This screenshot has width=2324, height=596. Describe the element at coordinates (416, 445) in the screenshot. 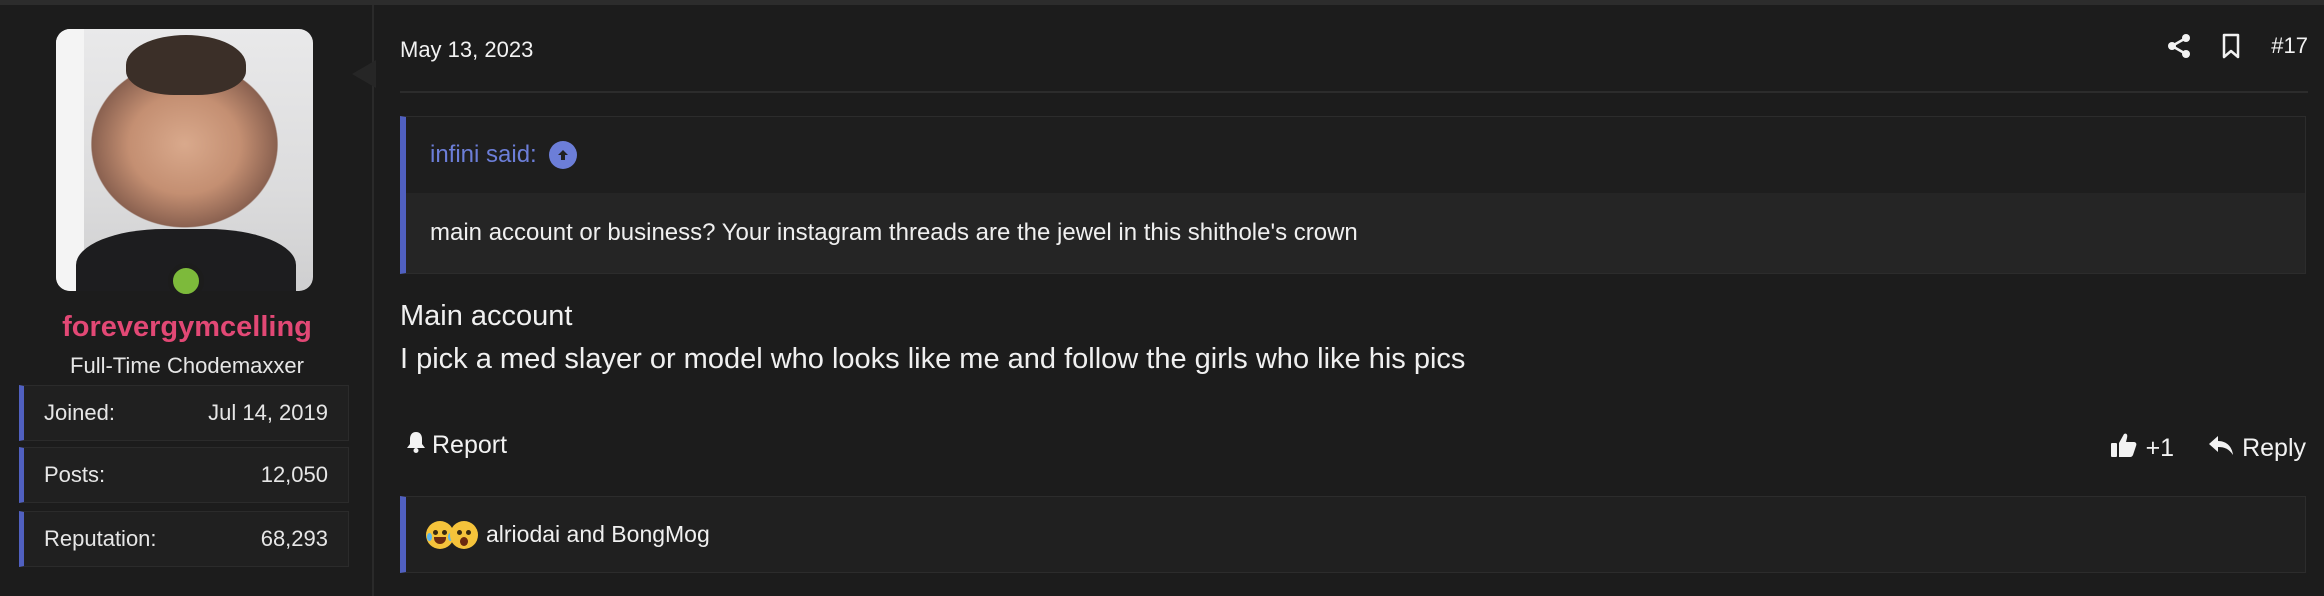

I see `bell-icon` at that location.